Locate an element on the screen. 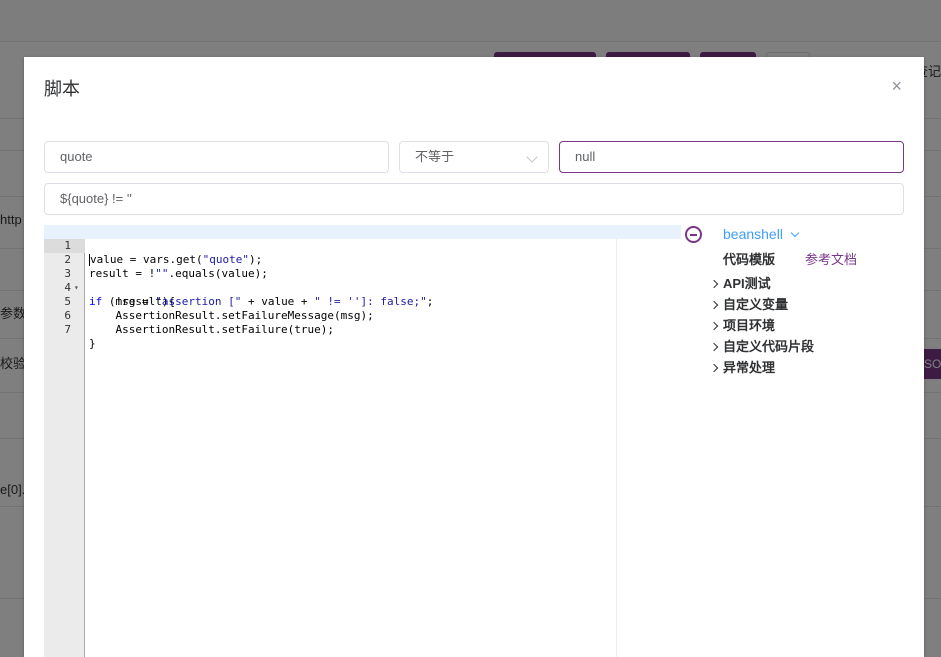  script-expression-input: ${quote} != '' is located at coordinates (474, 199).